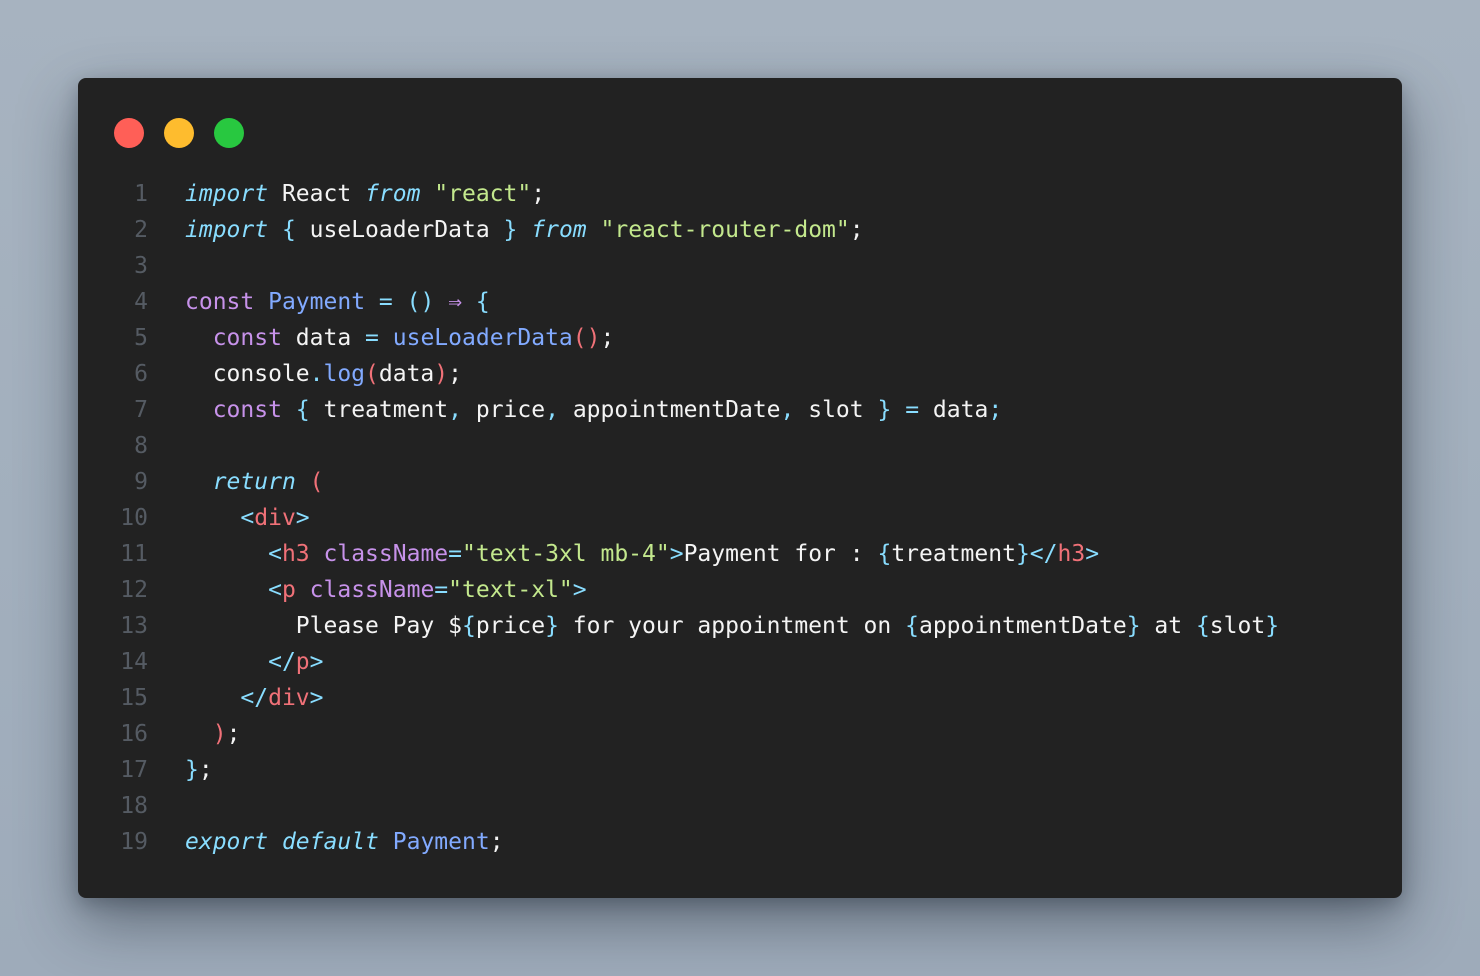 The width and height of the screenshot is (1480, 976). I want to click on code-line: 16 );, so click(740, 734).